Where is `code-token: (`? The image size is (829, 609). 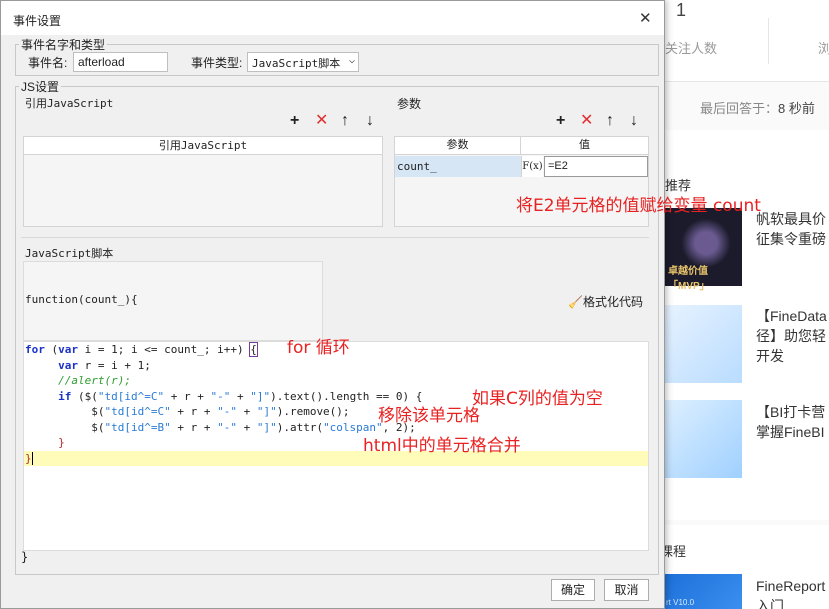 code-token: ( is located at coordinates (51, 349).